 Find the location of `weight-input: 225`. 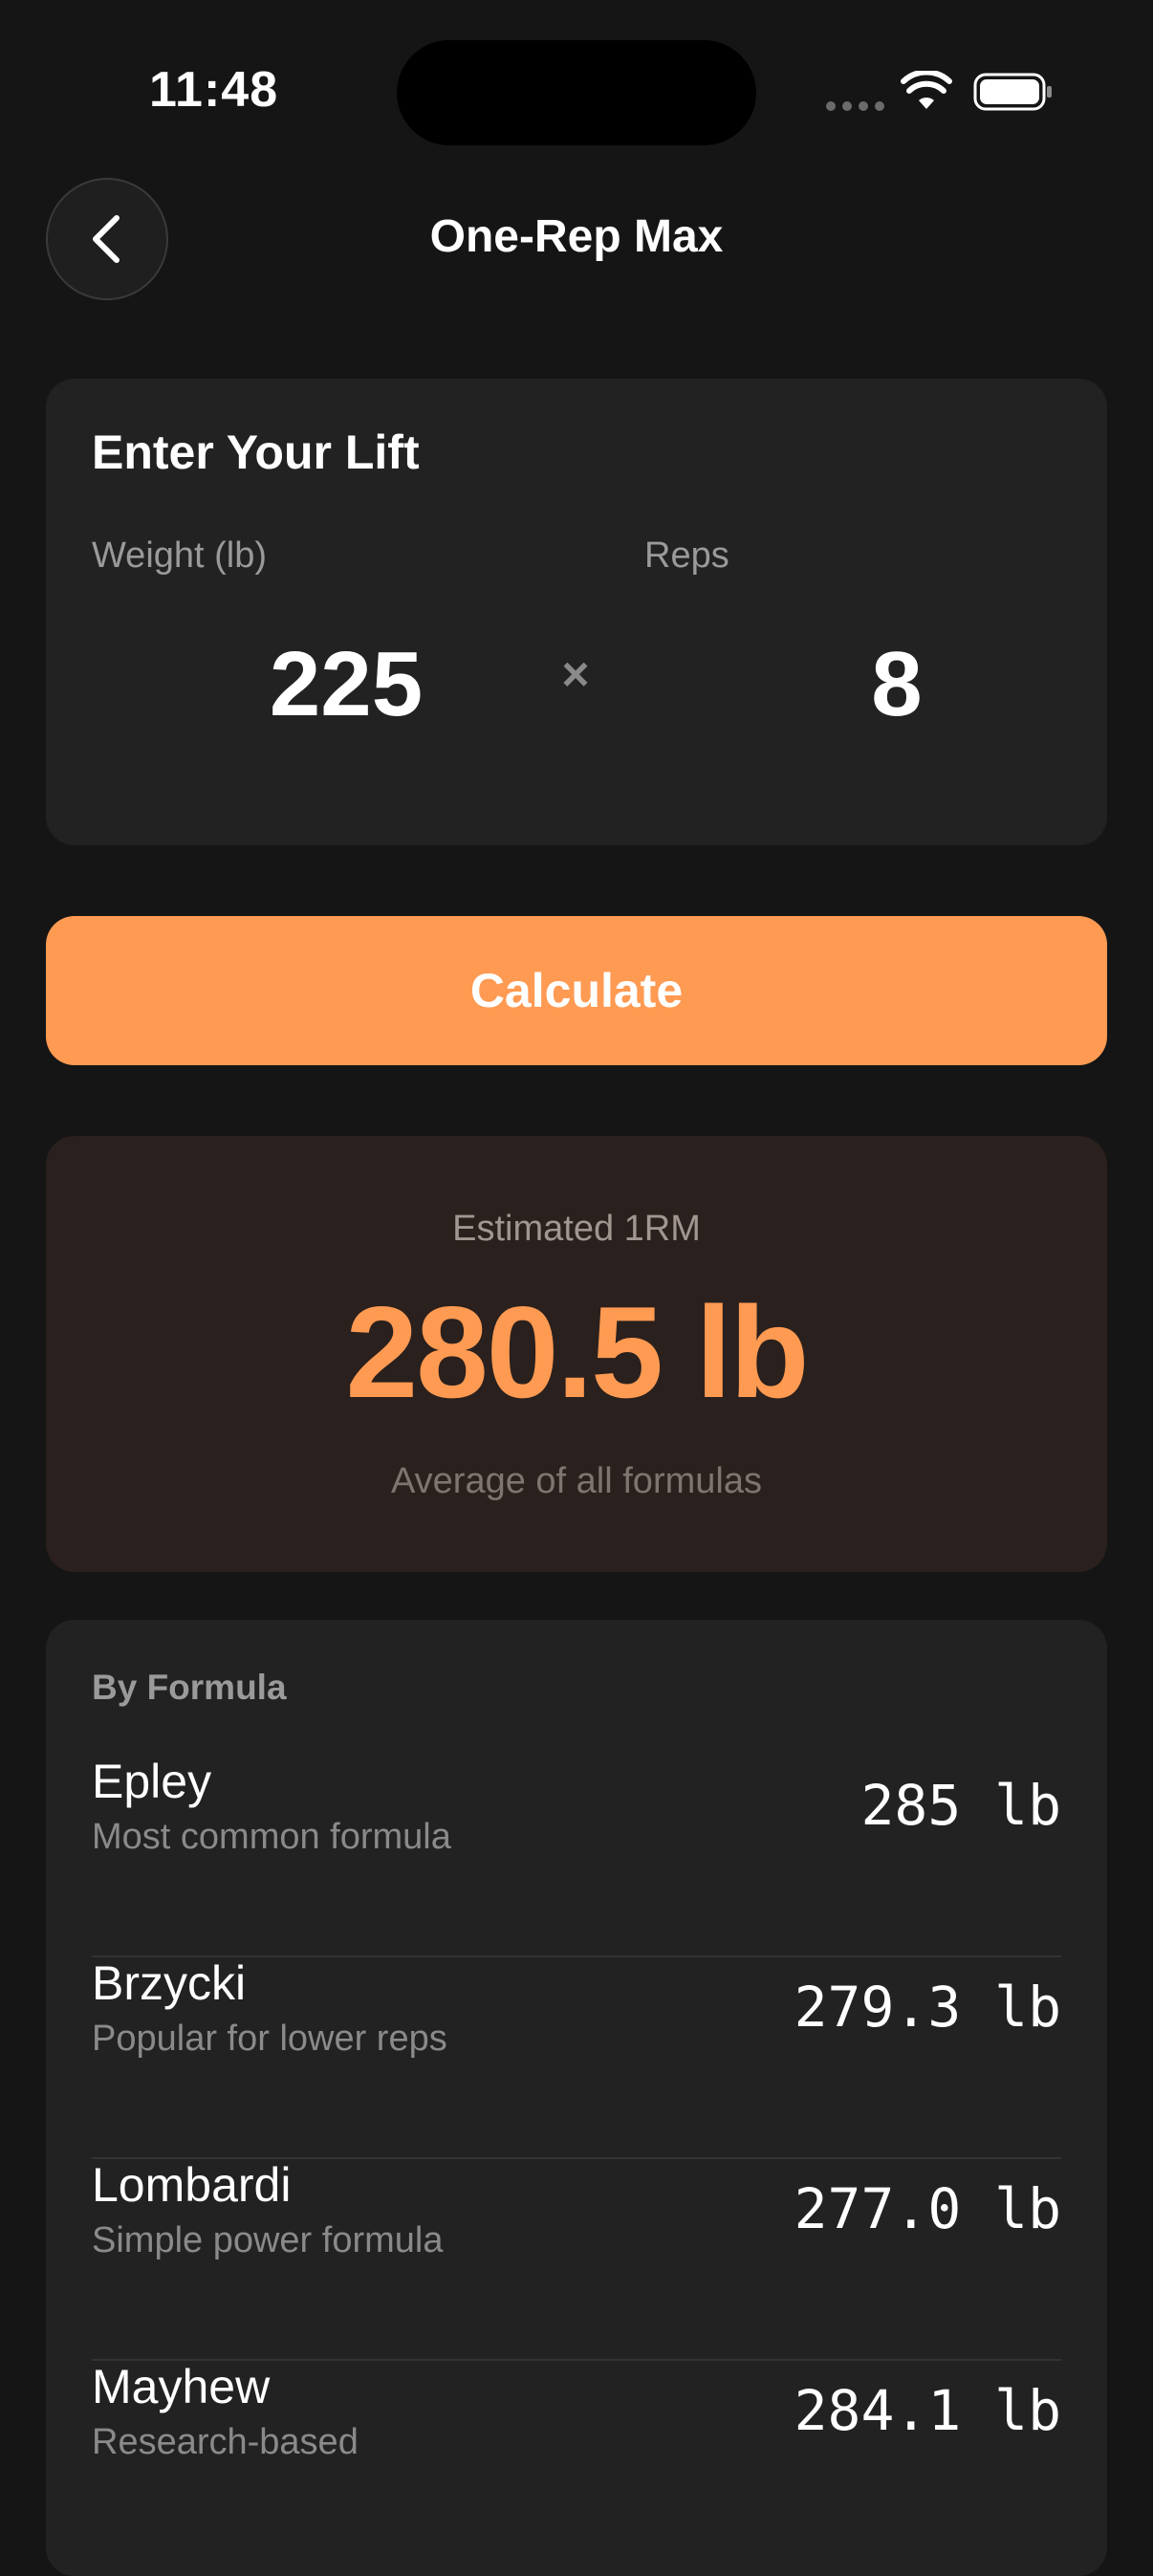

weight-input: 225 is located at coordinates (346, 685).